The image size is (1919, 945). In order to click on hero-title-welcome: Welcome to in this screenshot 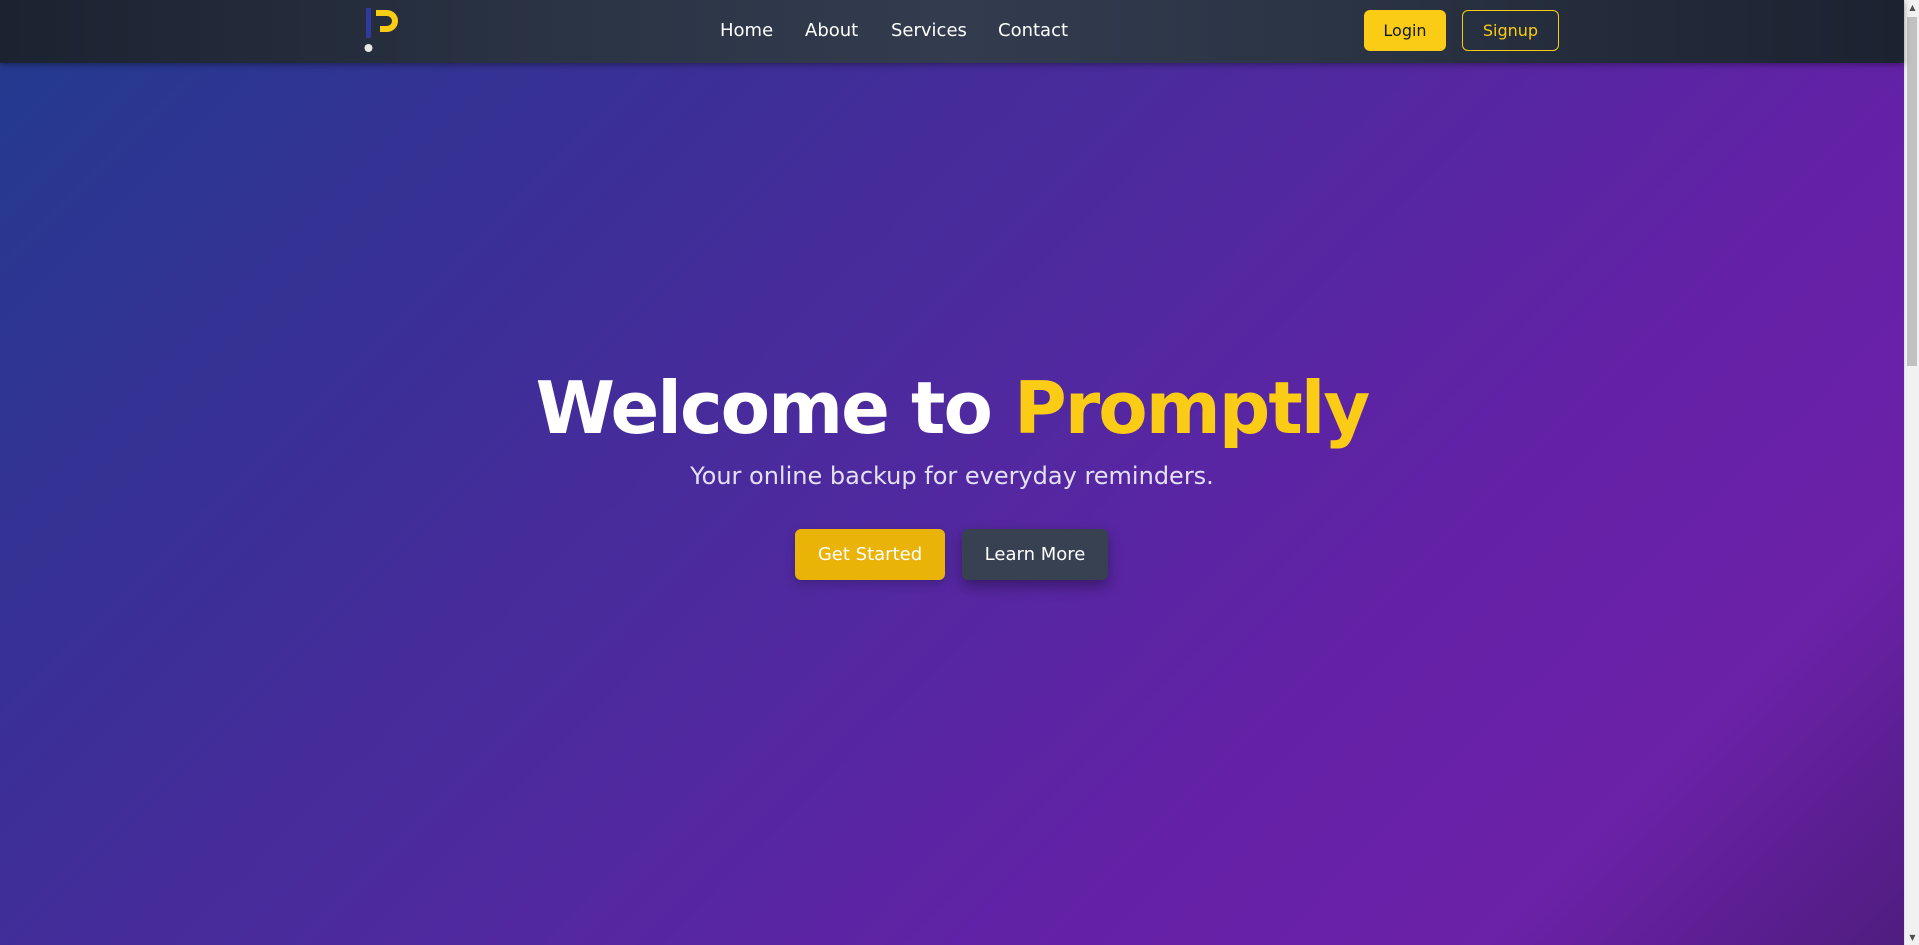, I will do `click(764, 408)`.